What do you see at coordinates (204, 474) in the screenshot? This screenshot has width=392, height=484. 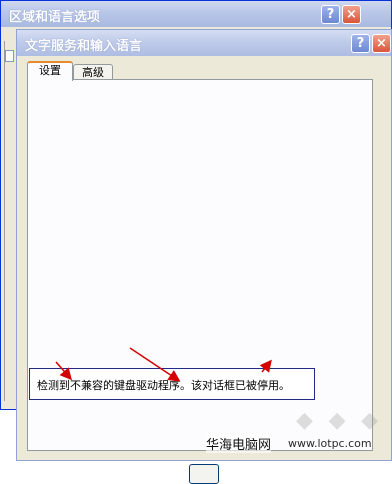 I see `ok-button-fragment` at bounding box center [204, 474].